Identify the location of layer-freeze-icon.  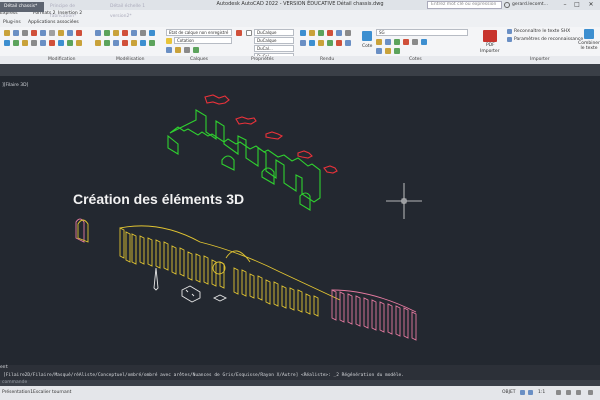
(178, 50).